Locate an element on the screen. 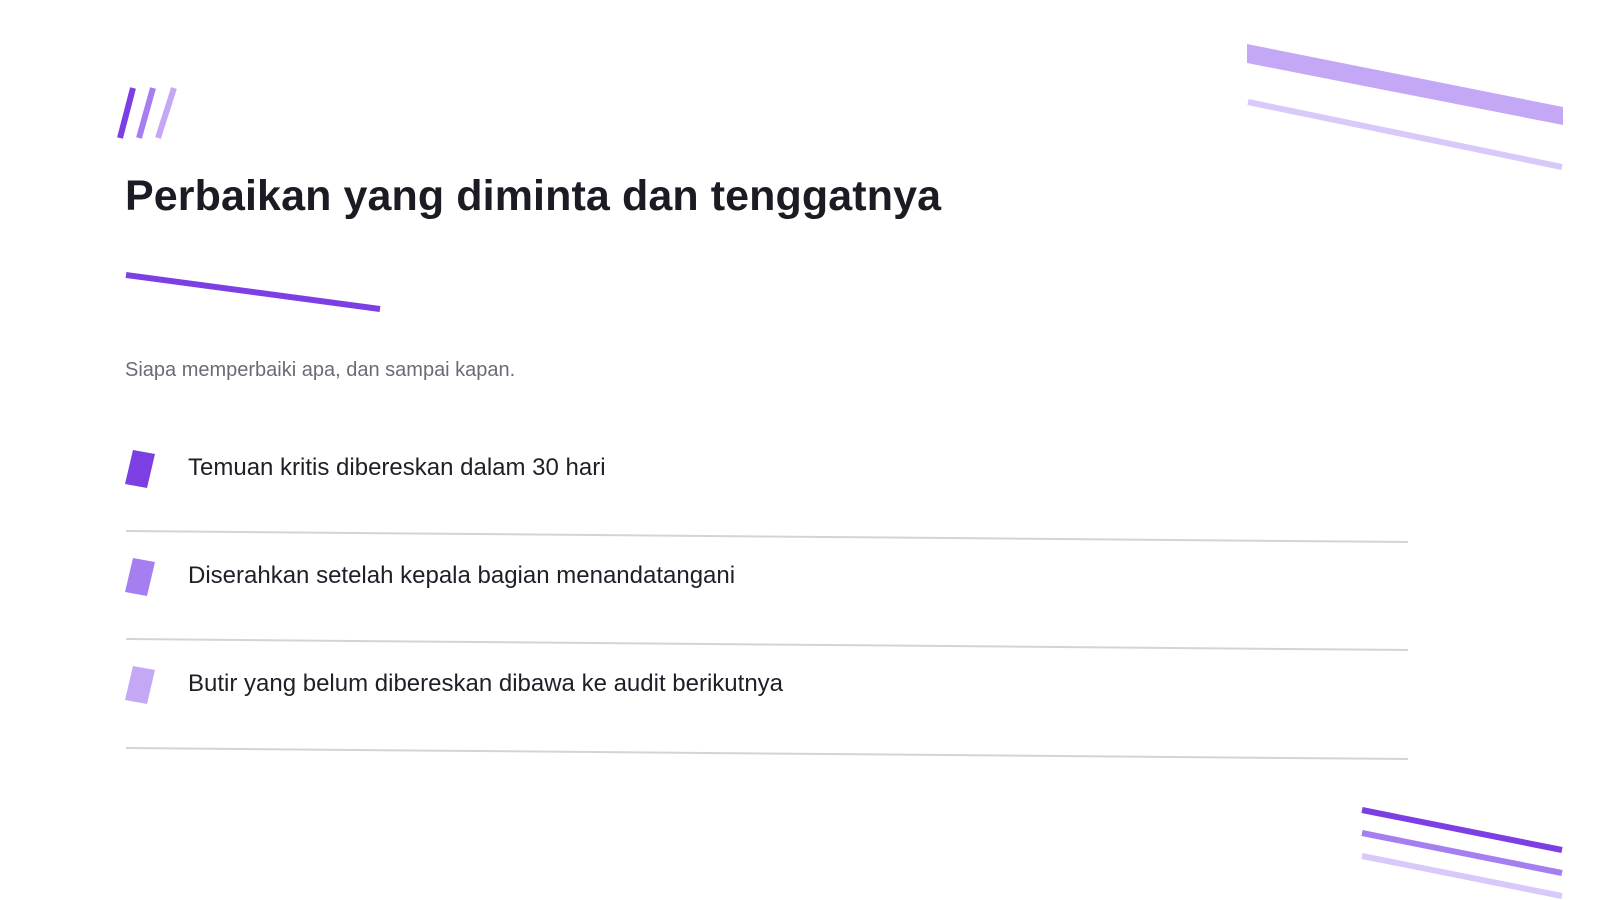  list-item: Temuan kritis dibereskan dalam 30 hari is located at coordinates (765, 484).